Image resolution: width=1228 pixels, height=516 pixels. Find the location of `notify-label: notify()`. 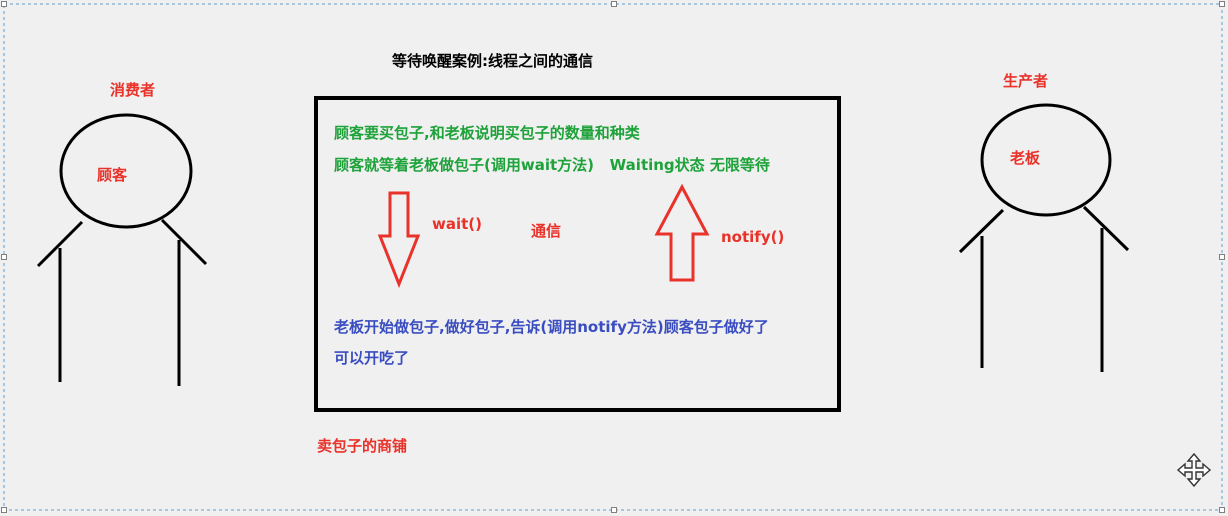

notify-label: notify() is located at coordinates (753, 237).